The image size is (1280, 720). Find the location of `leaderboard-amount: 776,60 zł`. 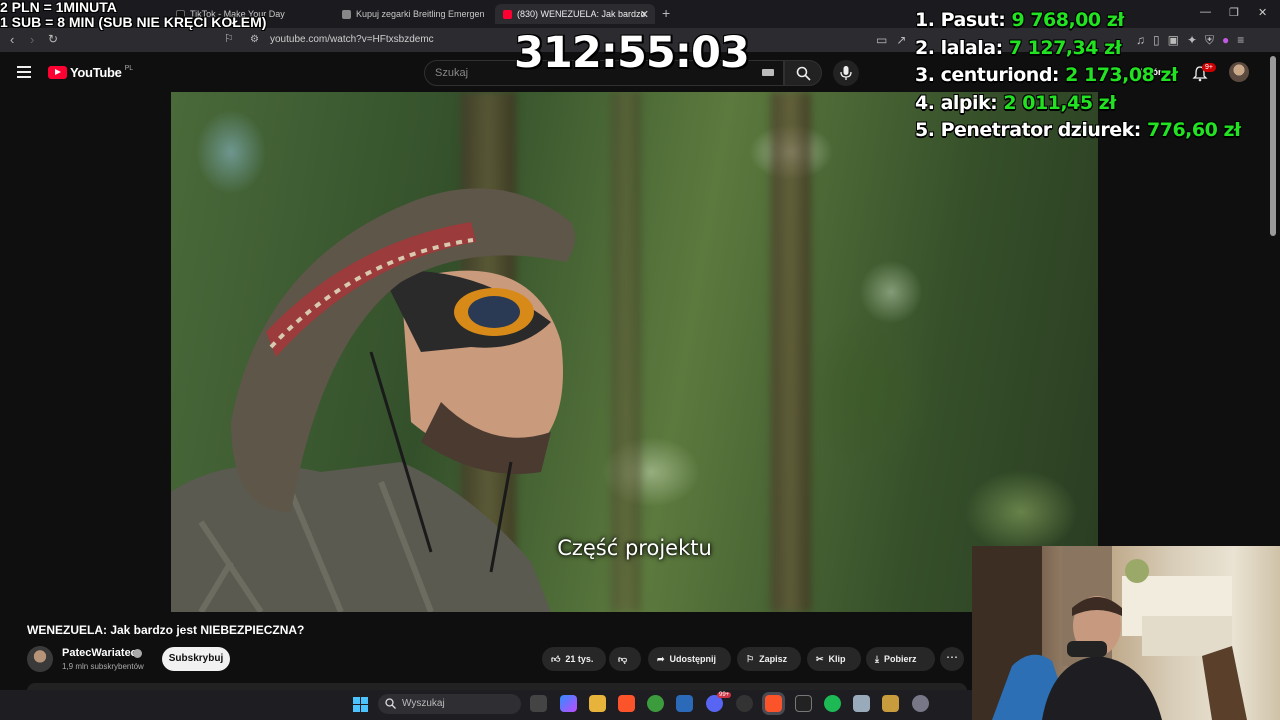

leaderboard-amount: 776,60 zł is located at coordinates (1194, 130).